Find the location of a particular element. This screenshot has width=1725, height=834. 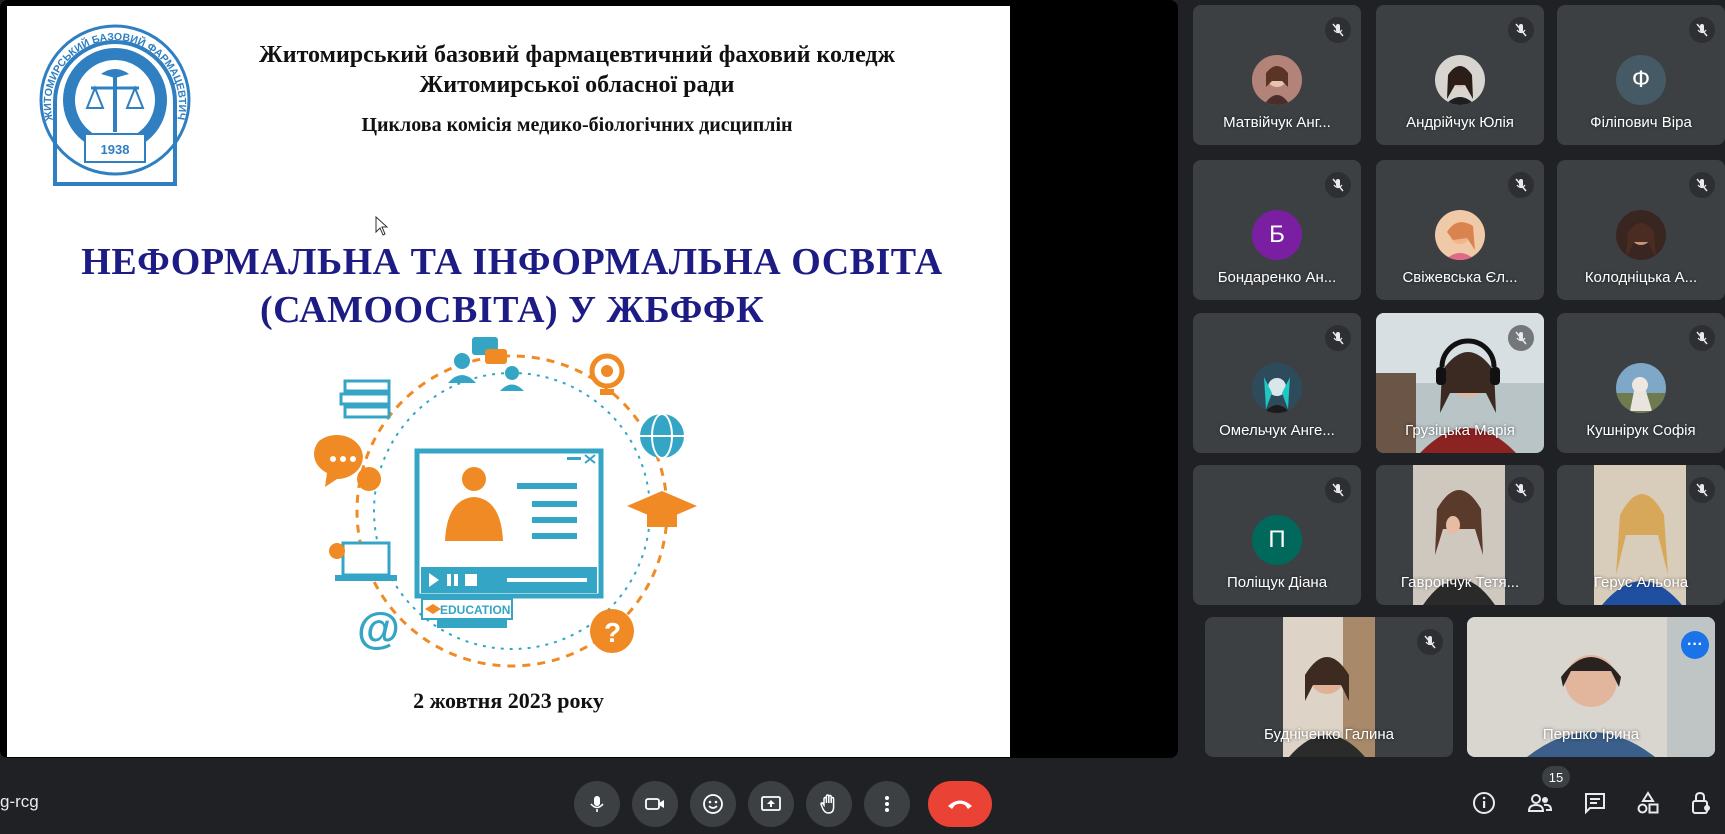

host-controls-button is located at coordinates (1701, 803).